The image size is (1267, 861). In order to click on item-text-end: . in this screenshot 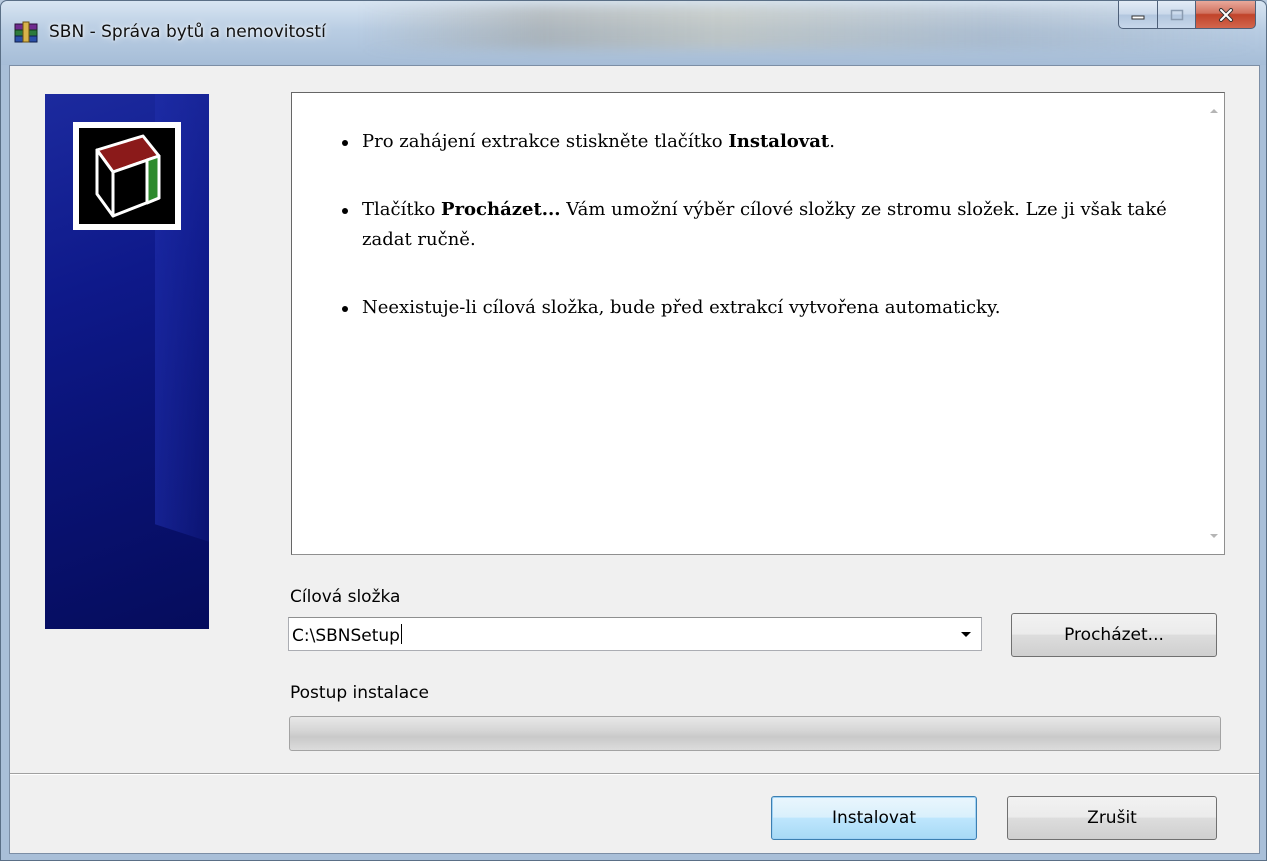, I will do `click(832, 141)`.